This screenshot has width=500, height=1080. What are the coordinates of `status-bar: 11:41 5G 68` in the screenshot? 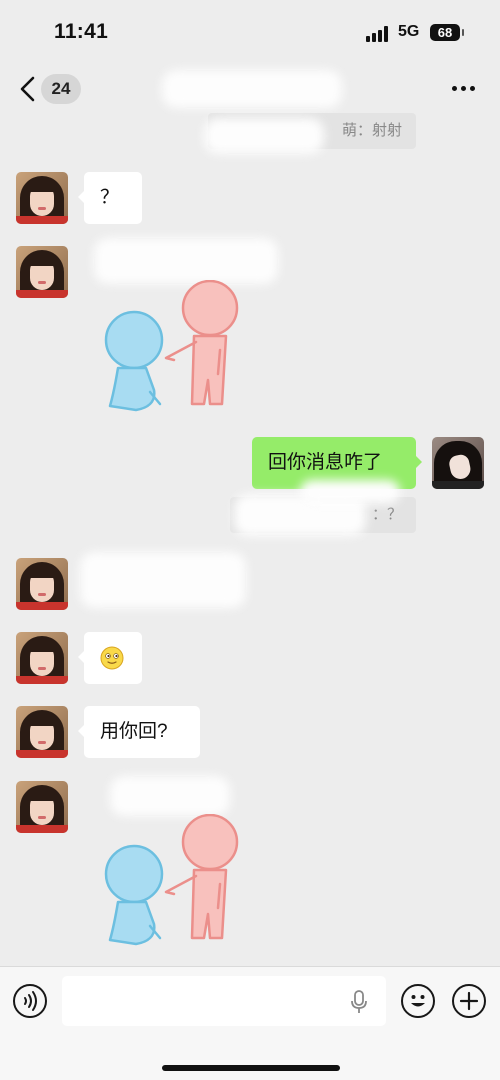 It's located at (250, 32).